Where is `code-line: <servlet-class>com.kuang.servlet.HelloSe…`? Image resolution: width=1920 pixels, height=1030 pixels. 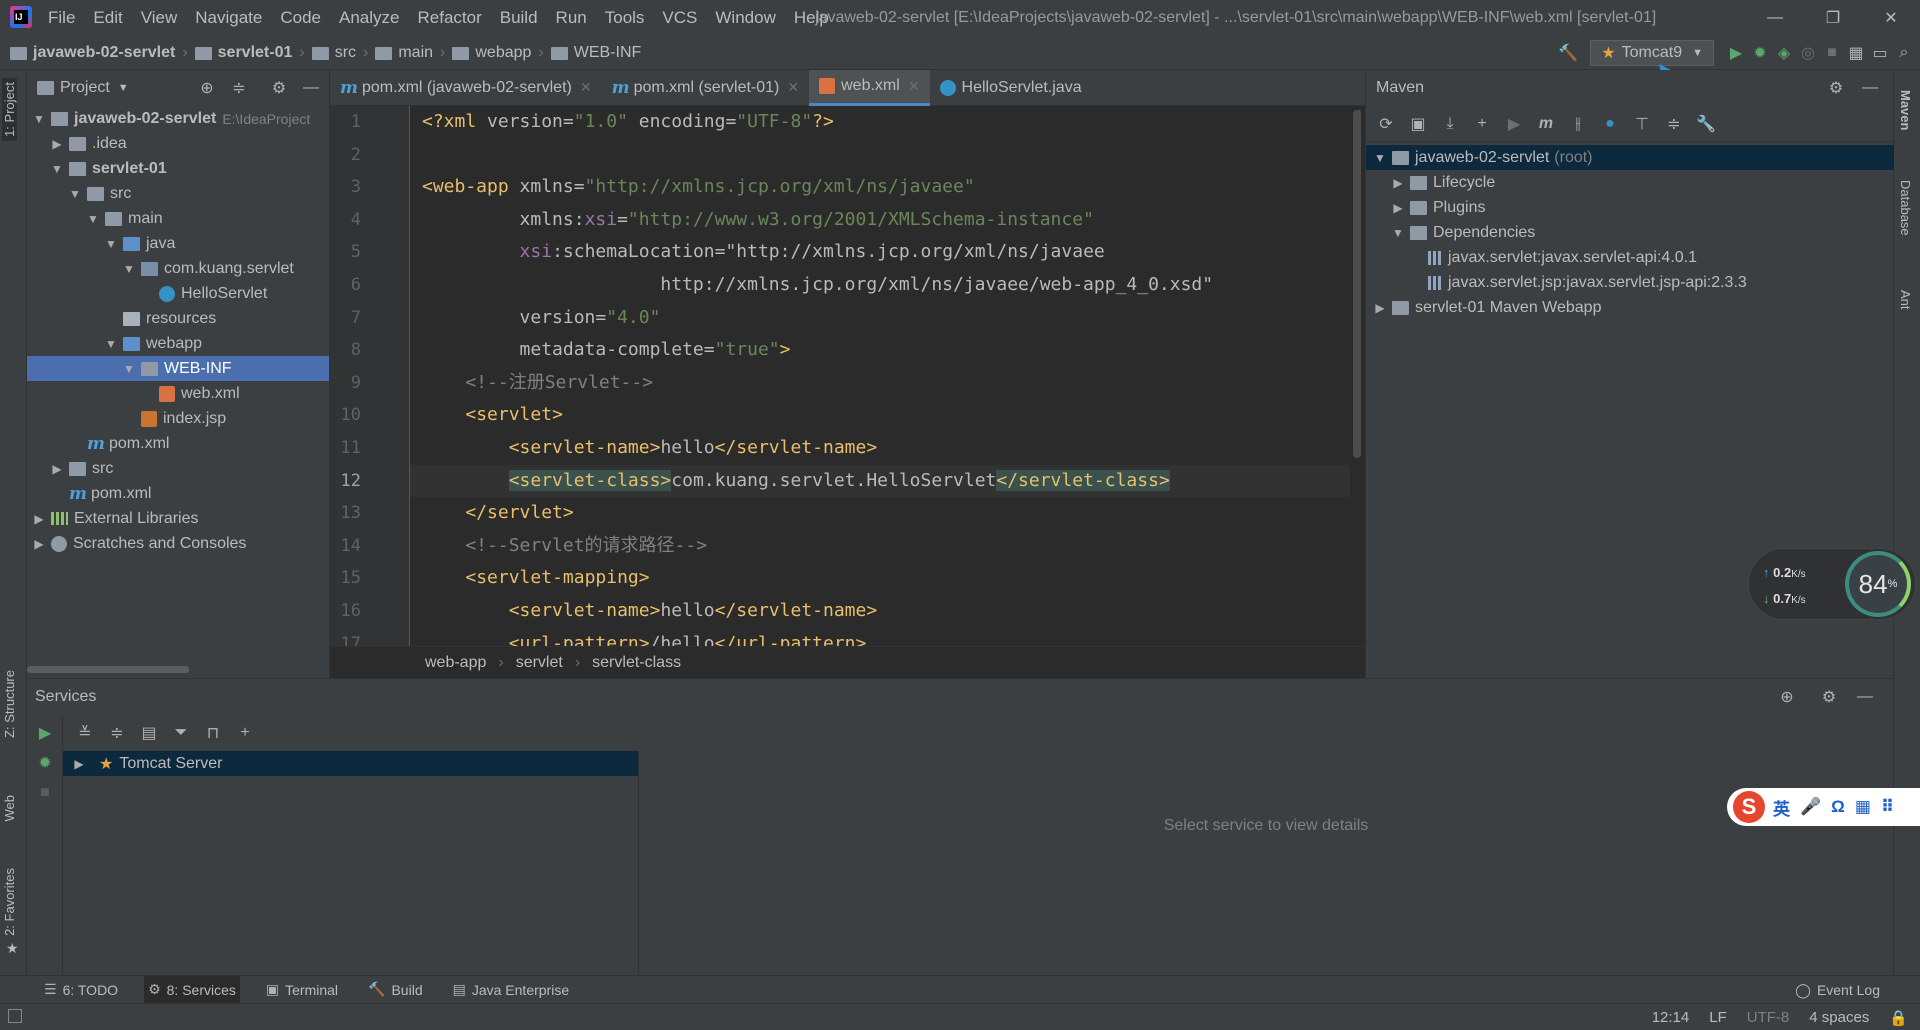
code-line: <servlet-class>com.kuang.servlet.HelloSe… is located at coordinates (880, 481).